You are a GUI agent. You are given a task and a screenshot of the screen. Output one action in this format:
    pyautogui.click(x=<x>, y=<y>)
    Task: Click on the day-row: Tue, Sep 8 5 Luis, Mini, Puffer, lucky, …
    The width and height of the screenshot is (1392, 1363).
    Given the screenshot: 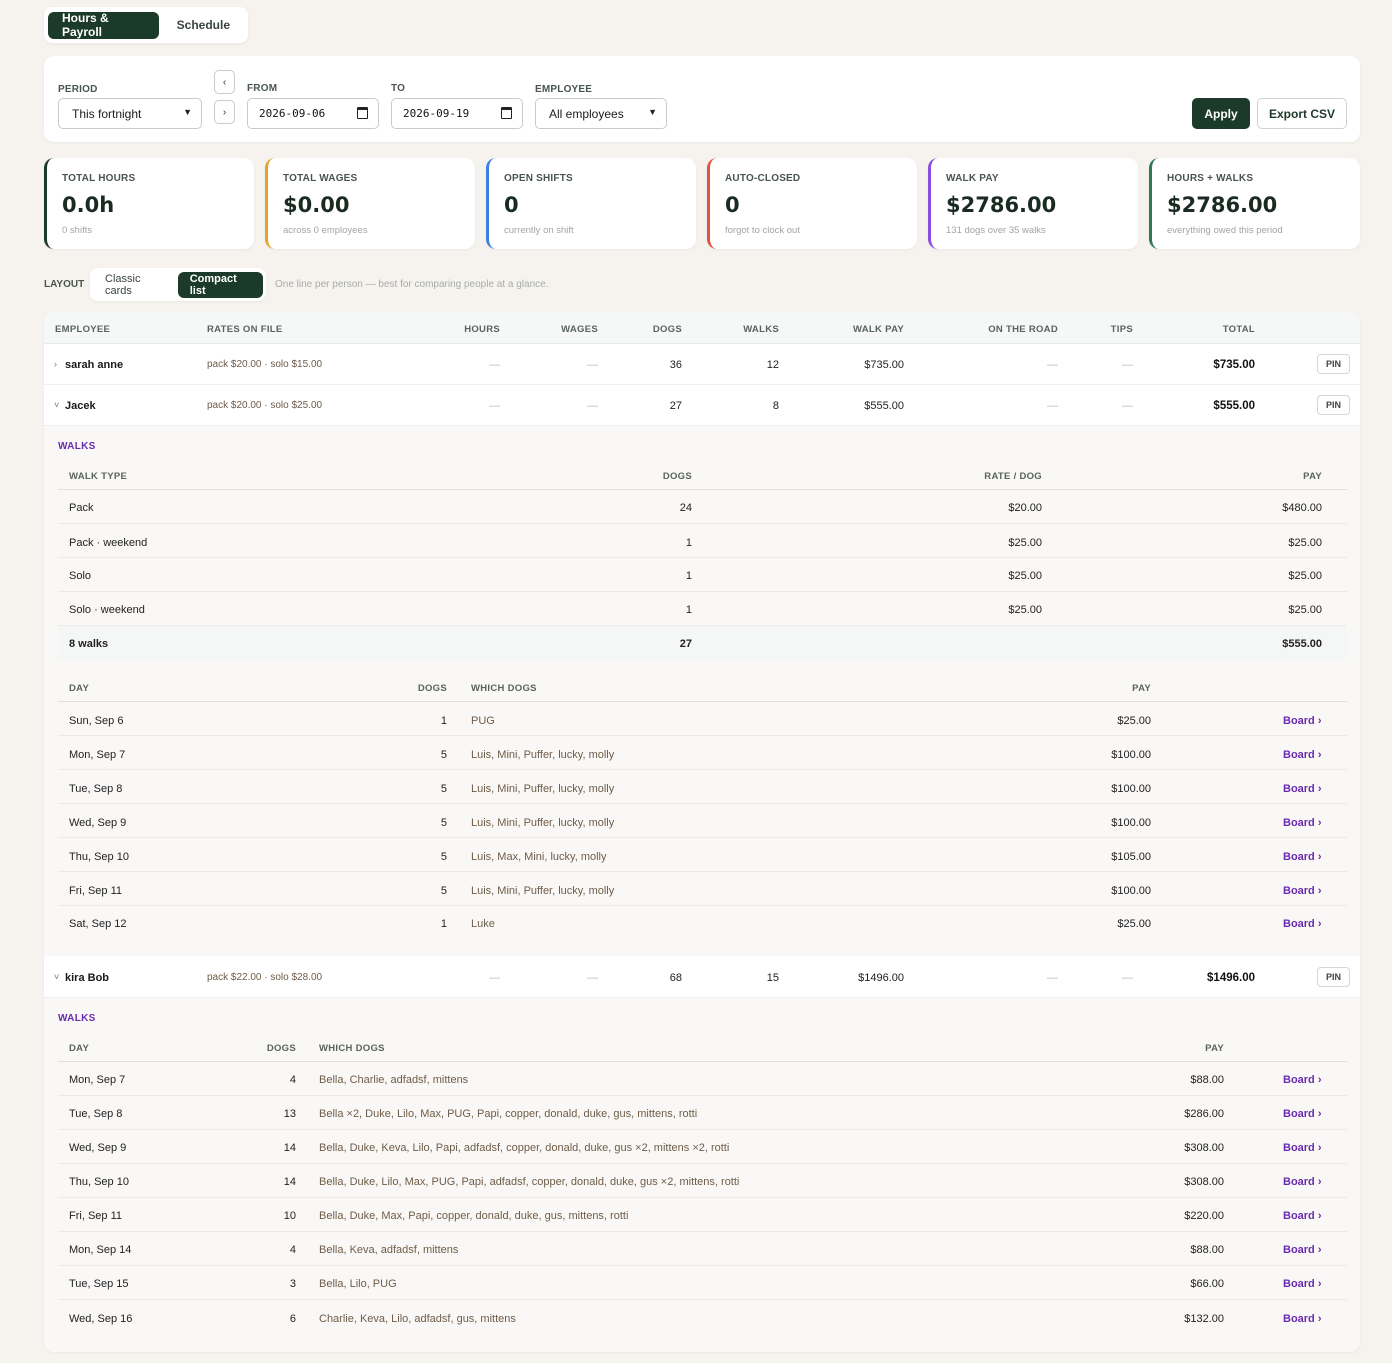 What is the action you would take?
    pyautogui.click(x=702, y=787)
    